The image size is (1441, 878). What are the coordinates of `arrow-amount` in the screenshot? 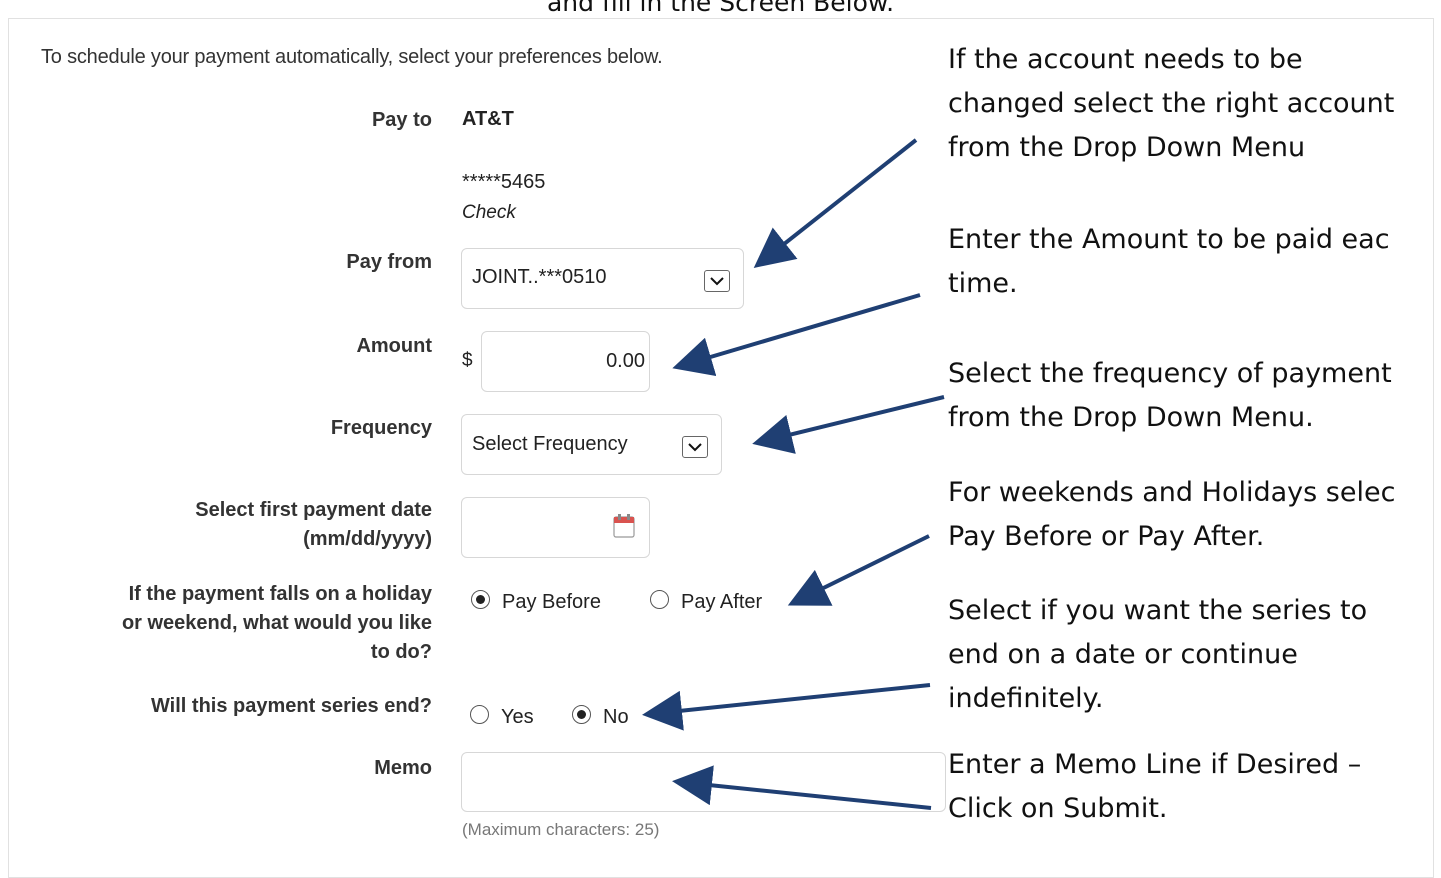 It's located at (796, 335).